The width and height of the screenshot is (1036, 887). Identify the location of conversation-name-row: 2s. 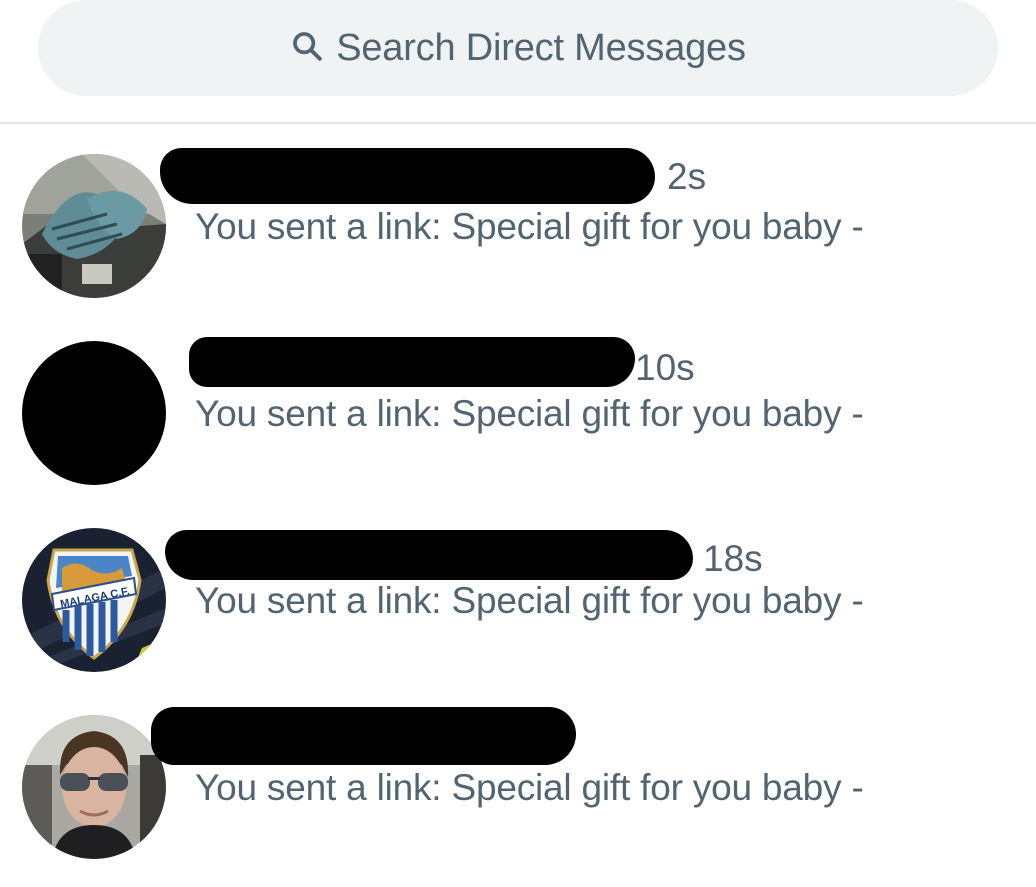
(437, 176).